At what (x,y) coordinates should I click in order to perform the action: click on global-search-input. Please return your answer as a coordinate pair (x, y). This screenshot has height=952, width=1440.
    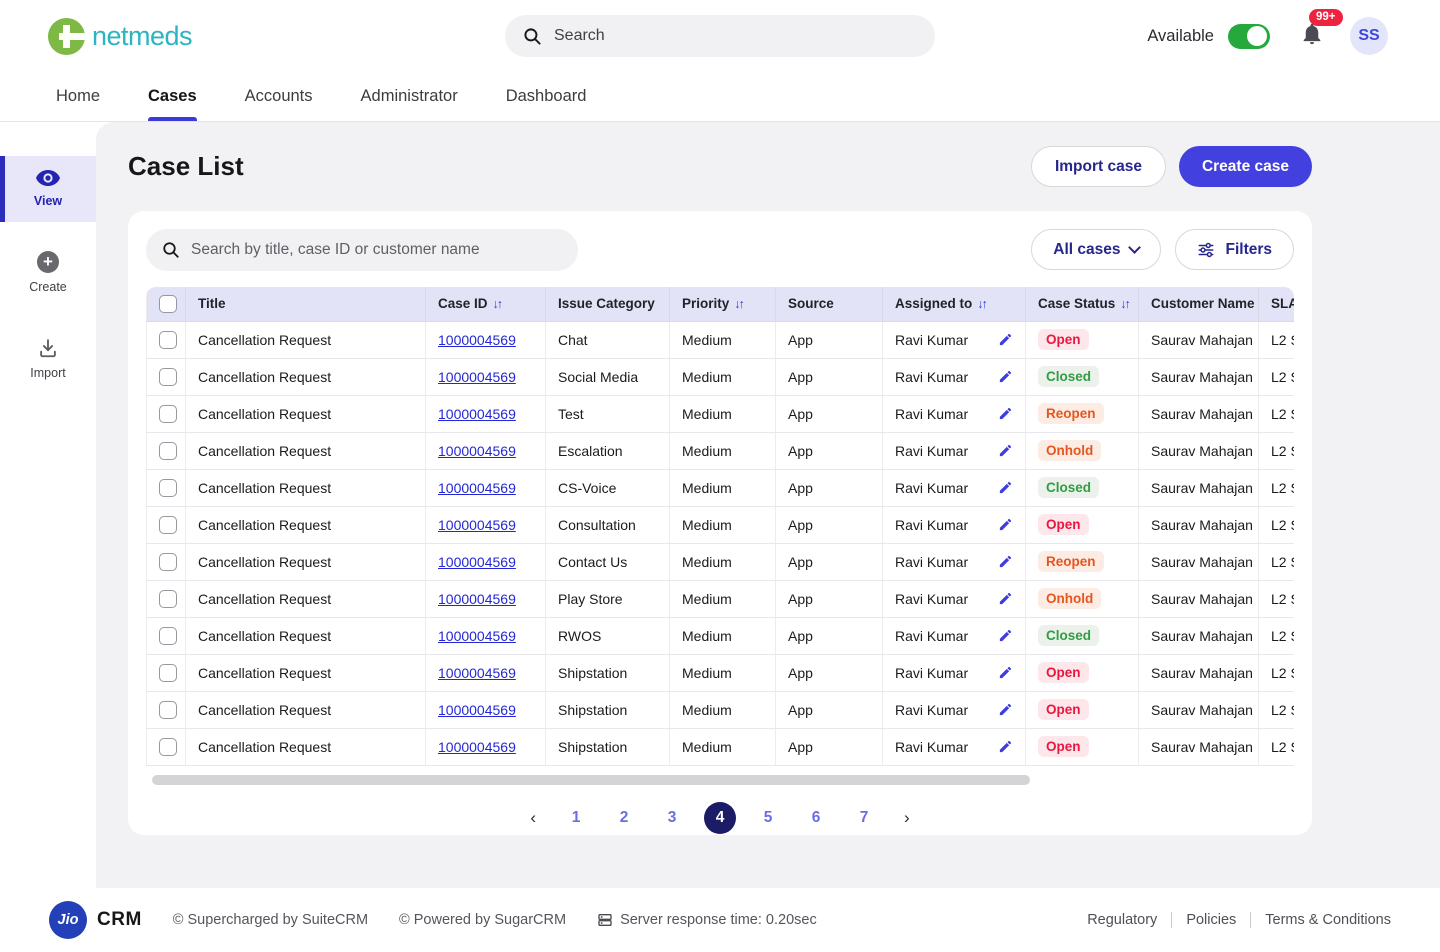
    Looking at the image, I should click on (735, 36).